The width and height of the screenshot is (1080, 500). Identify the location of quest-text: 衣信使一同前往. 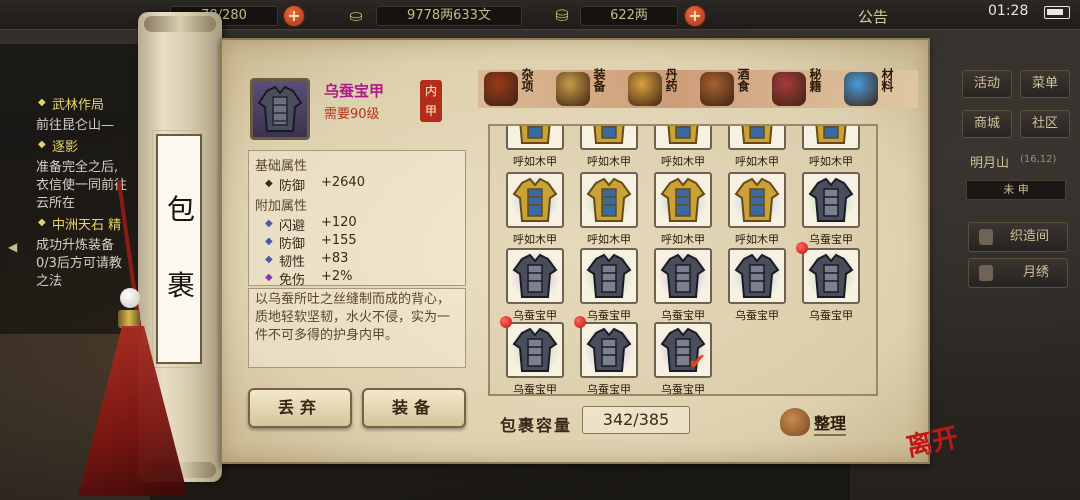
(82, 185).